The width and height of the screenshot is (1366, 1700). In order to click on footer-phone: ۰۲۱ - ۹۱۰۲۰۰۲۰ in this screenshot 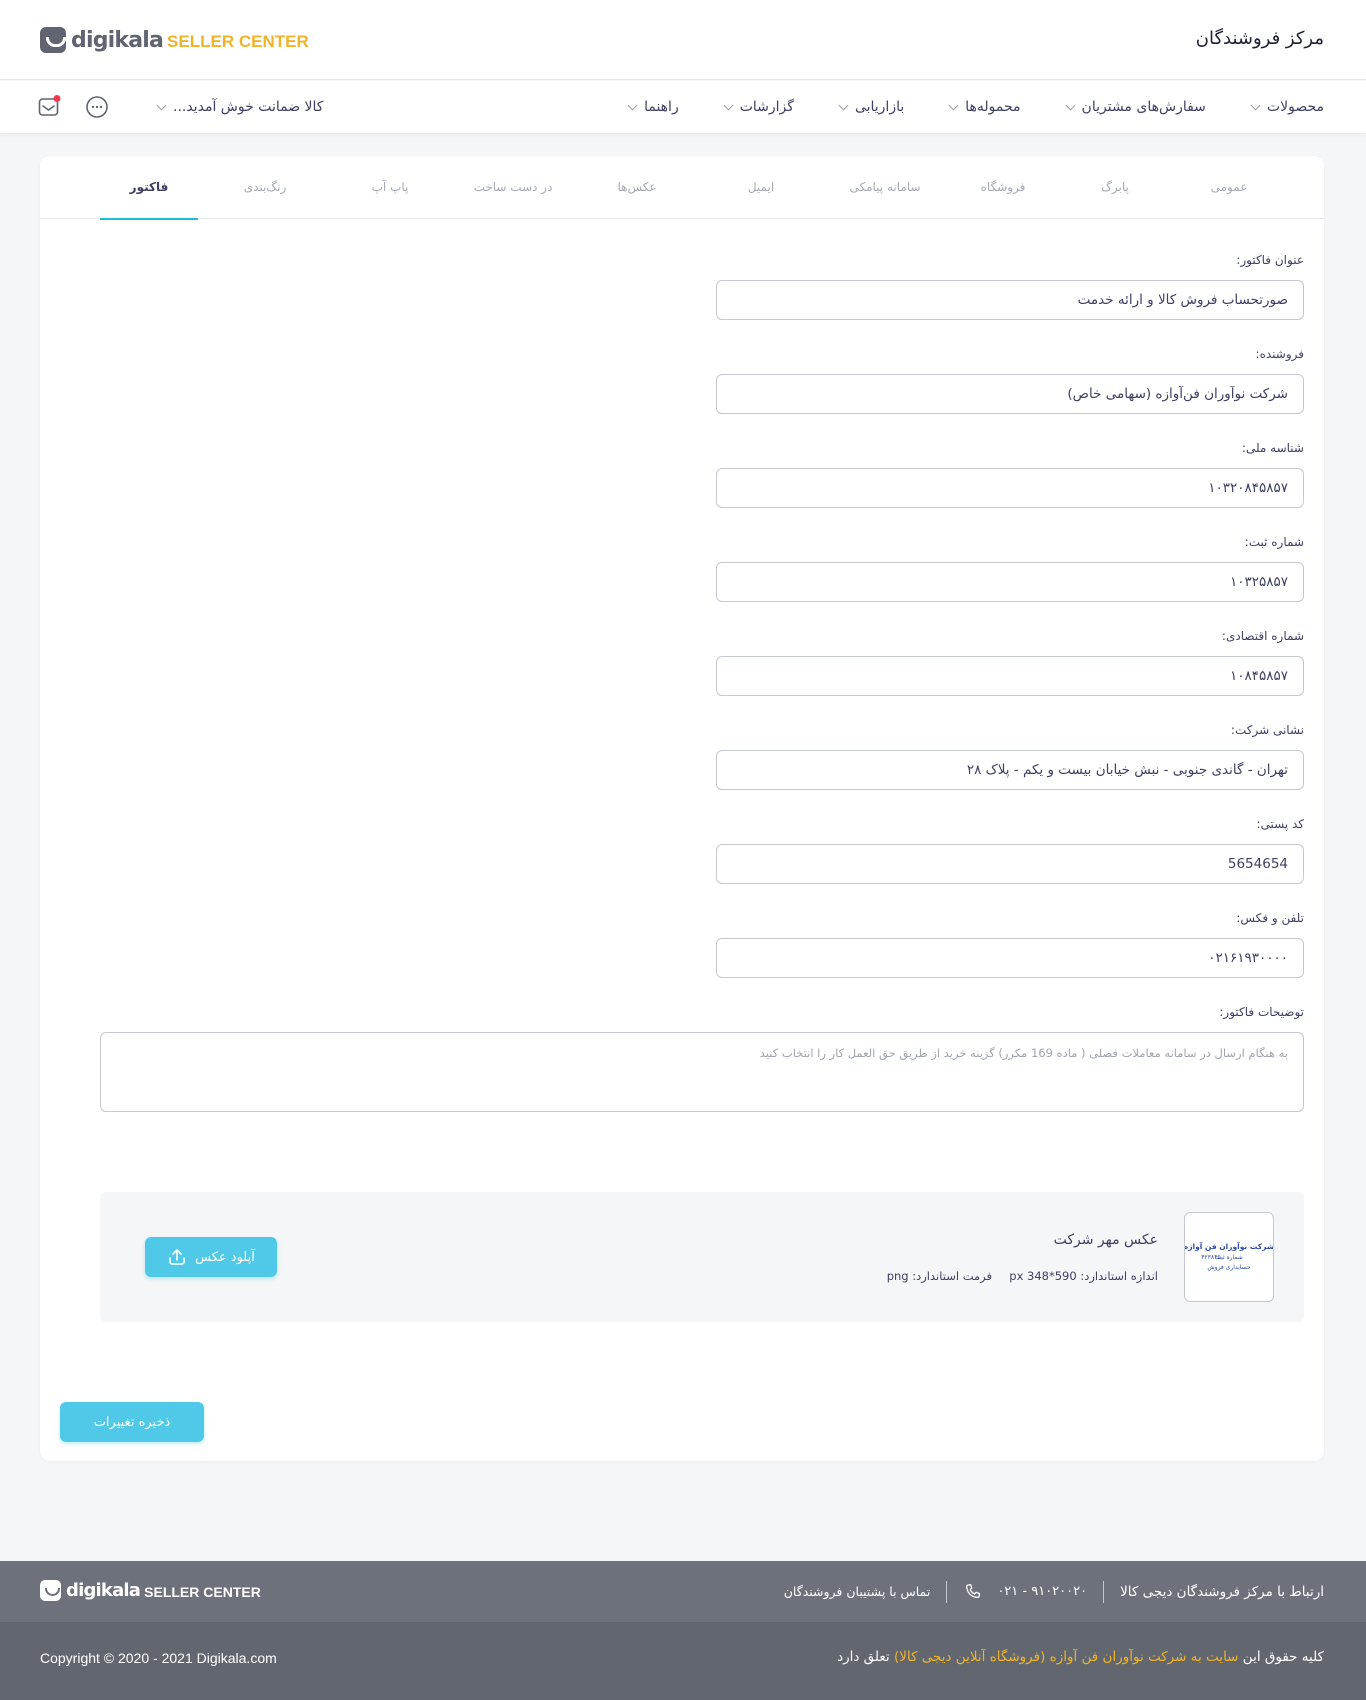, I will do `click(1025, 1592)`.